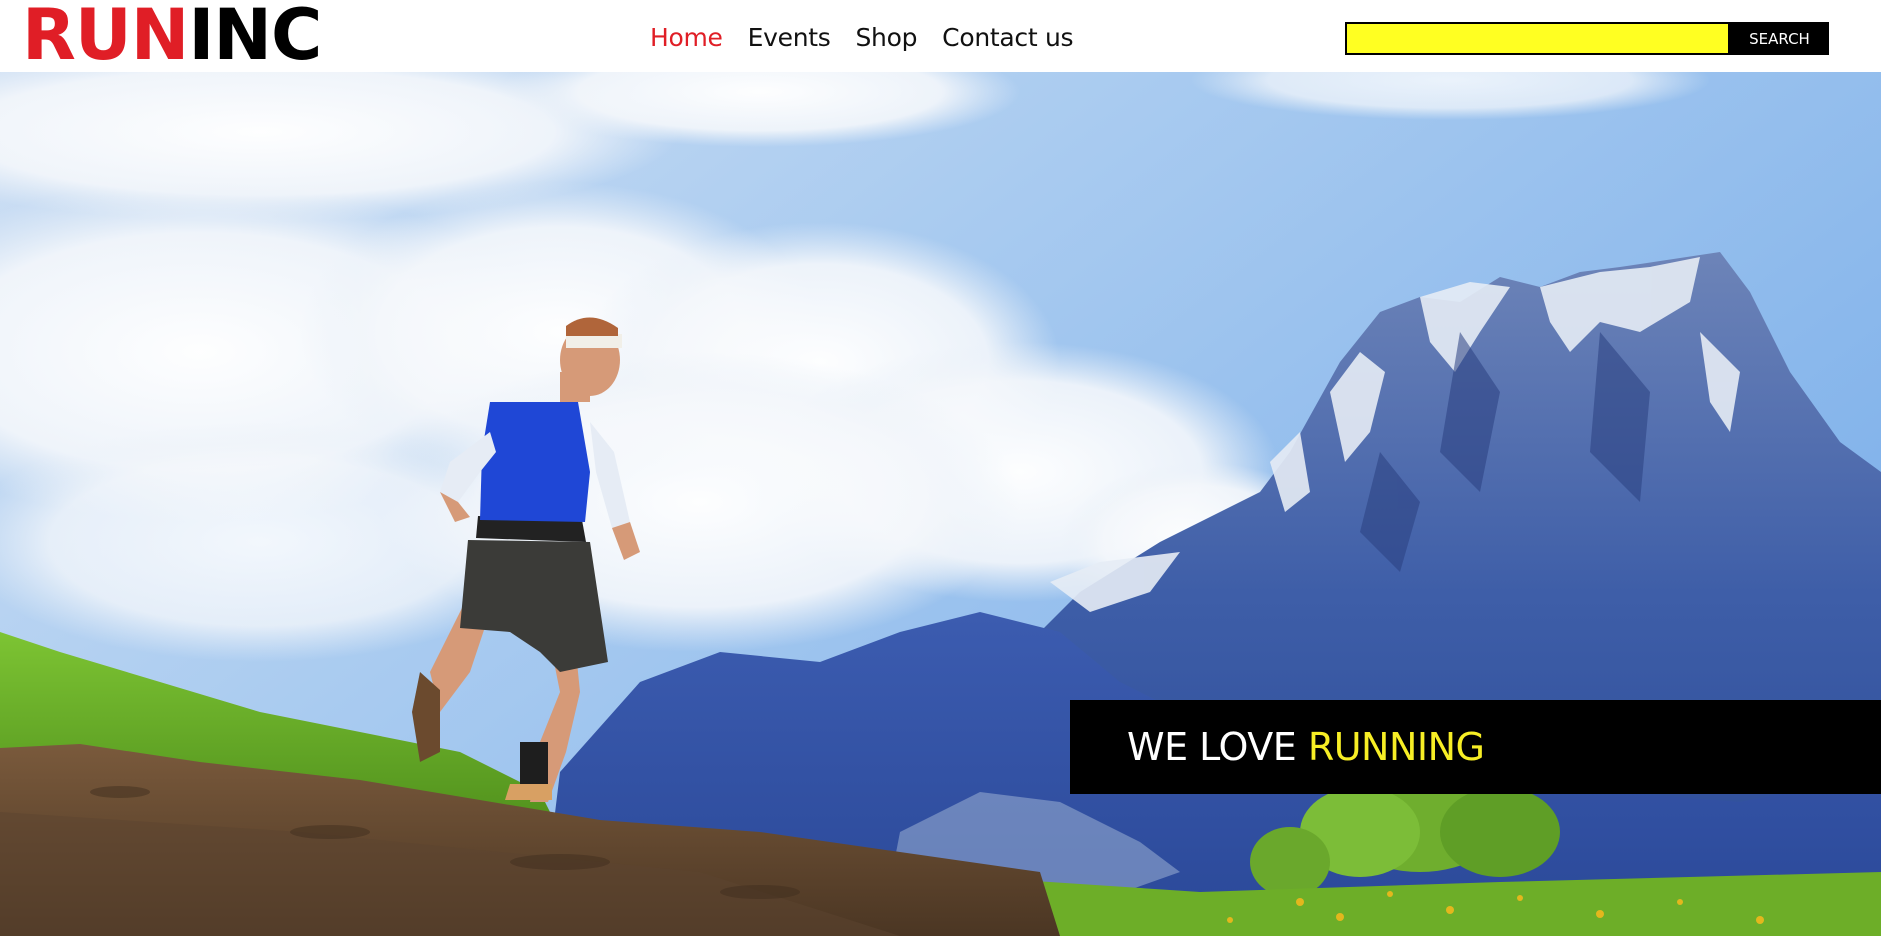 Image resolution: width=1881 pixels, height=936 pixels. Describe the element at coordinates (1007, 37) in the screenshot. I see `nav-contact-us: Contact us` at that location.